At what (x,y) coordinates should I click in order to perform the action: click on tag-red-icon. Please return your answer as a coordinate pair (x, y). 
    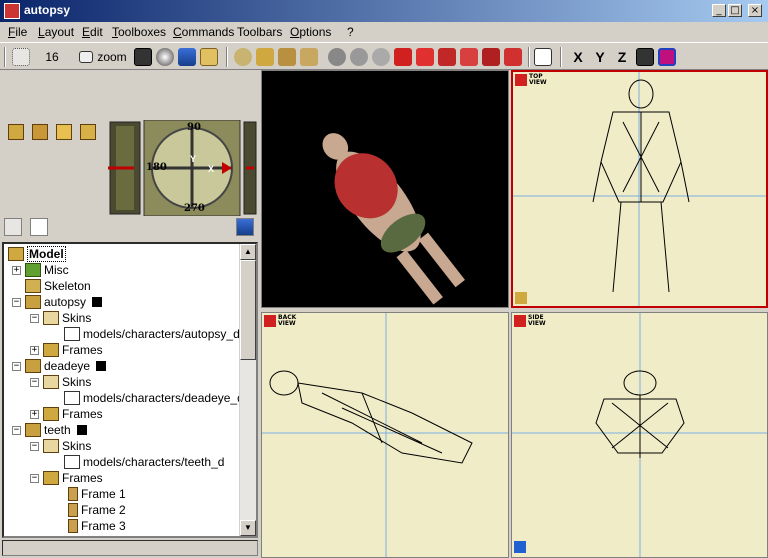
    Looking at the image, I should click on (403, 57).